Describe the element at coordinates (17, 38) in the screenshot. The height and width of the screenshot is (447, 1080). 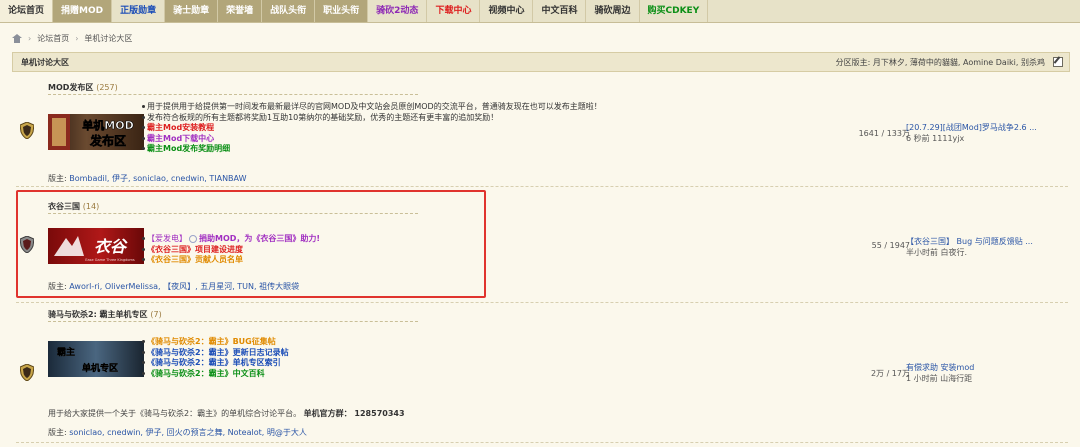
I see `home-icon` at that location.